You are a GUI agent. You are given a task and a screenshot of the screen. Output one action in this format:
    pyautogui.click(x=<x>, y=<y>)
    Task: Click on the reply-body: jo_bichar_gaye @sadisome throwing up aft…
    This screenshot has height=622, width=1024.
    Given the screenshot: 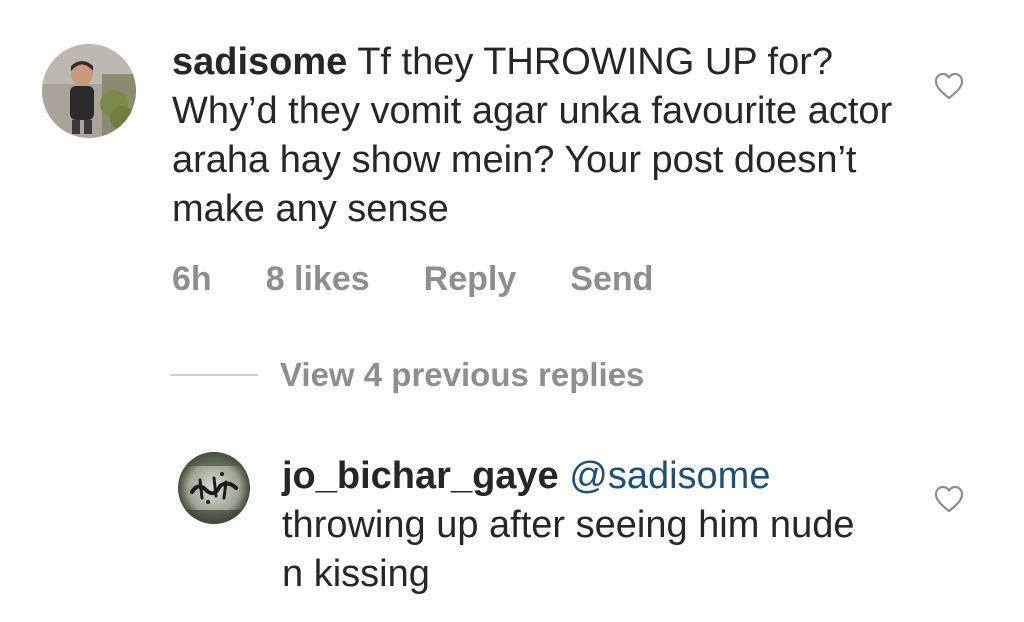 What is the action you would take?
    pyautogui.click(x=582, y=525)
    